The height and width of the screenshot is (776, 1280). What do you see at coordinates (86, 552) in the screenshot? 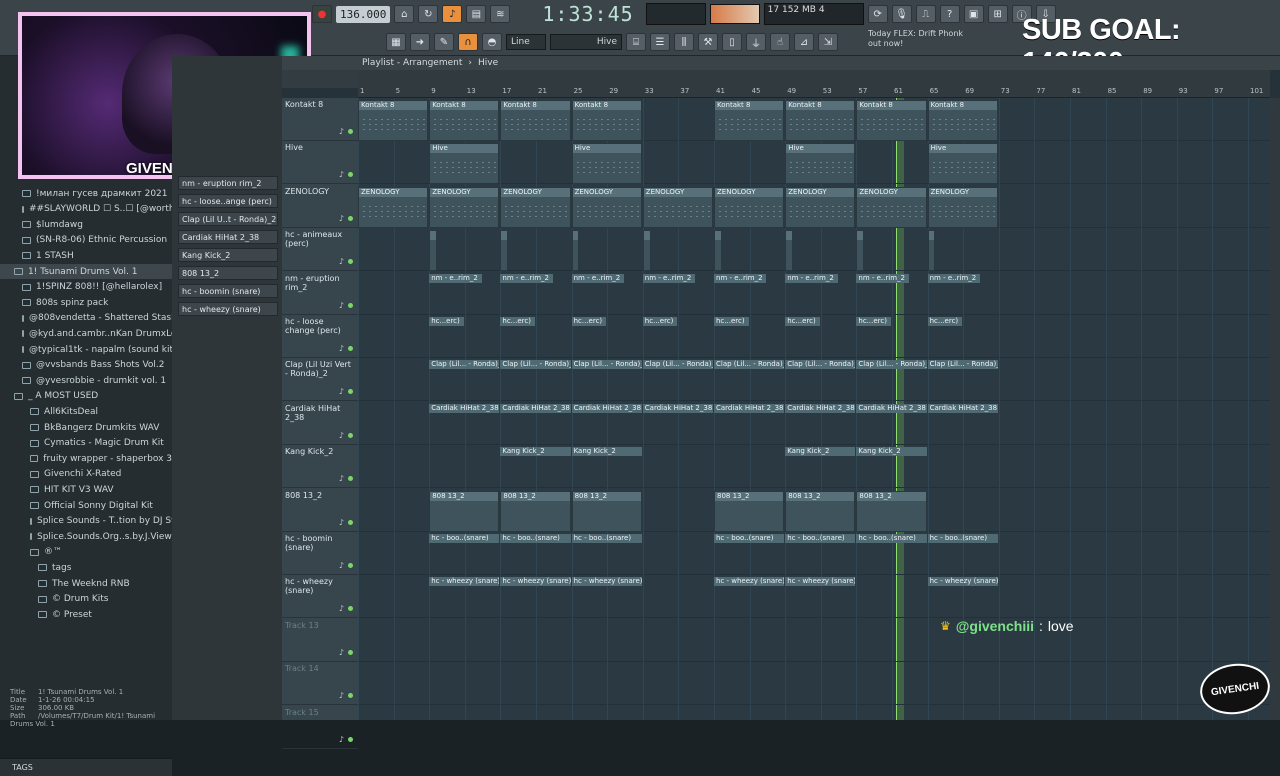
I see `browser-item: ®™` at bounding box center [86, 552].